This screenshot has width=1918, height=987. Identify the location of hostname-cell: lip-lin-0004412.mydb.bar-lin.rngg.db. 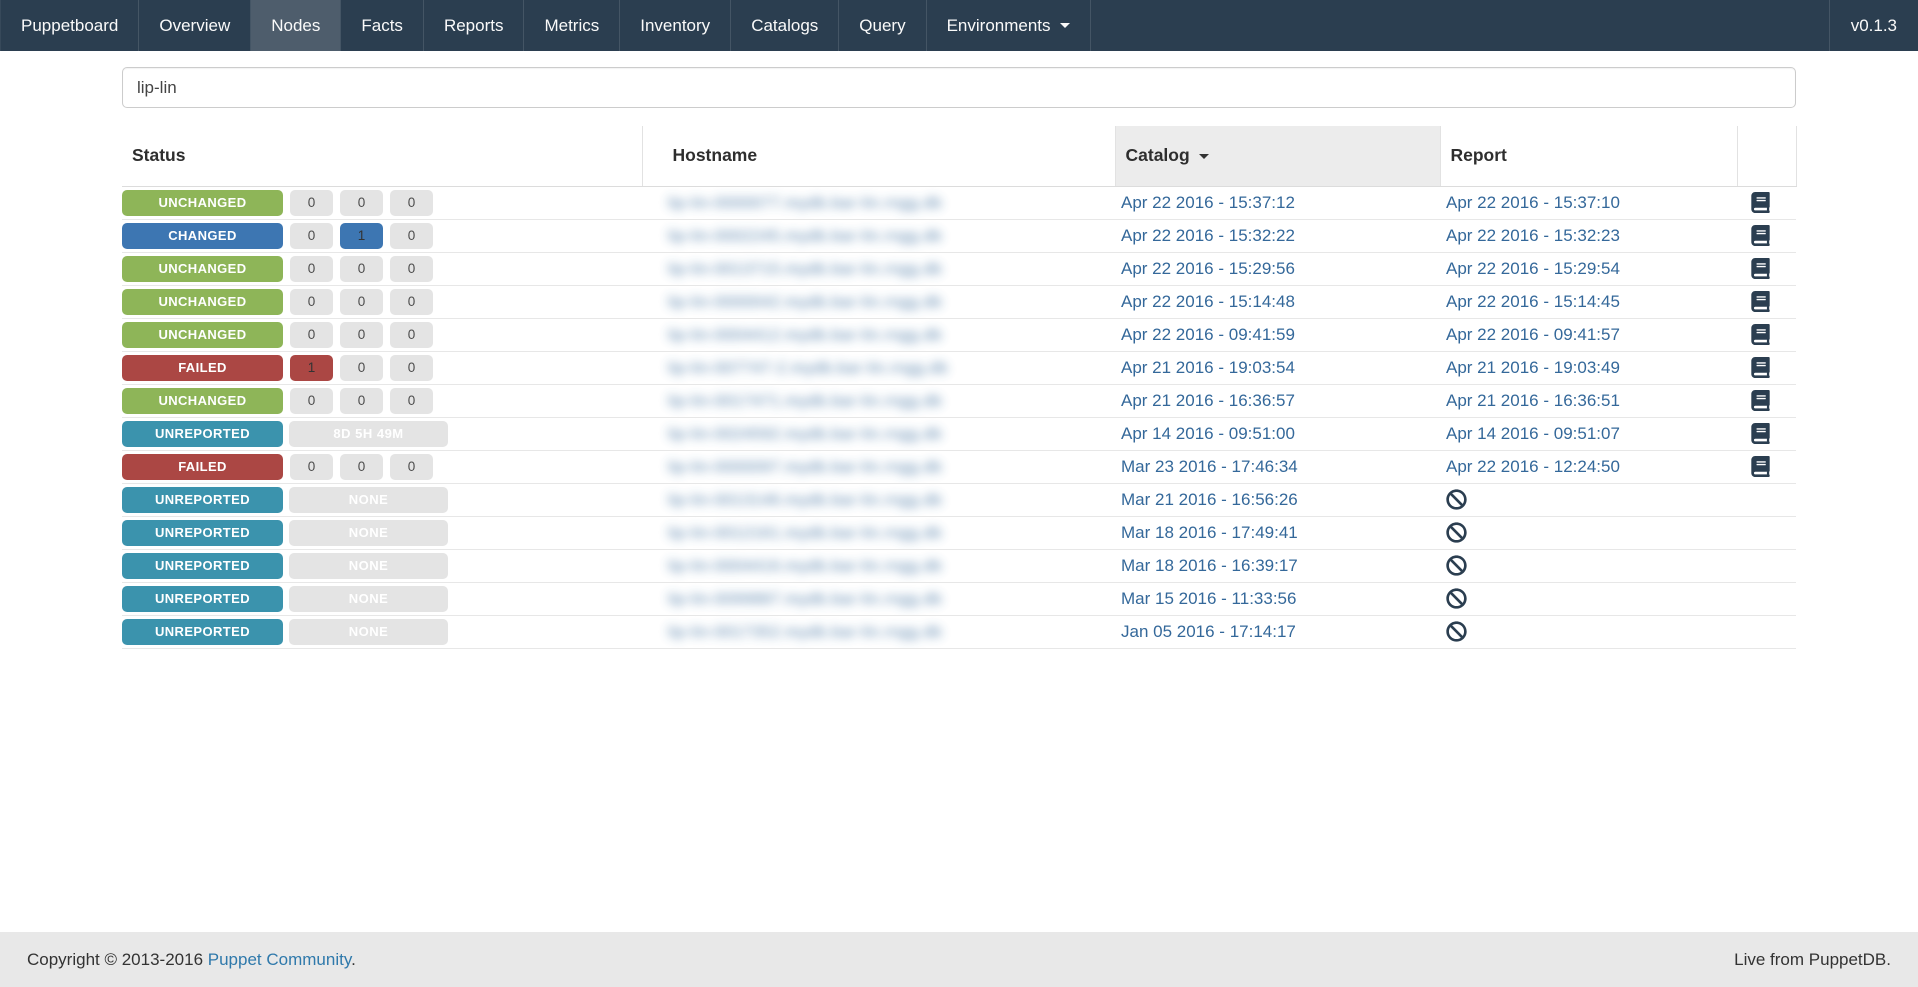
(878, 335).